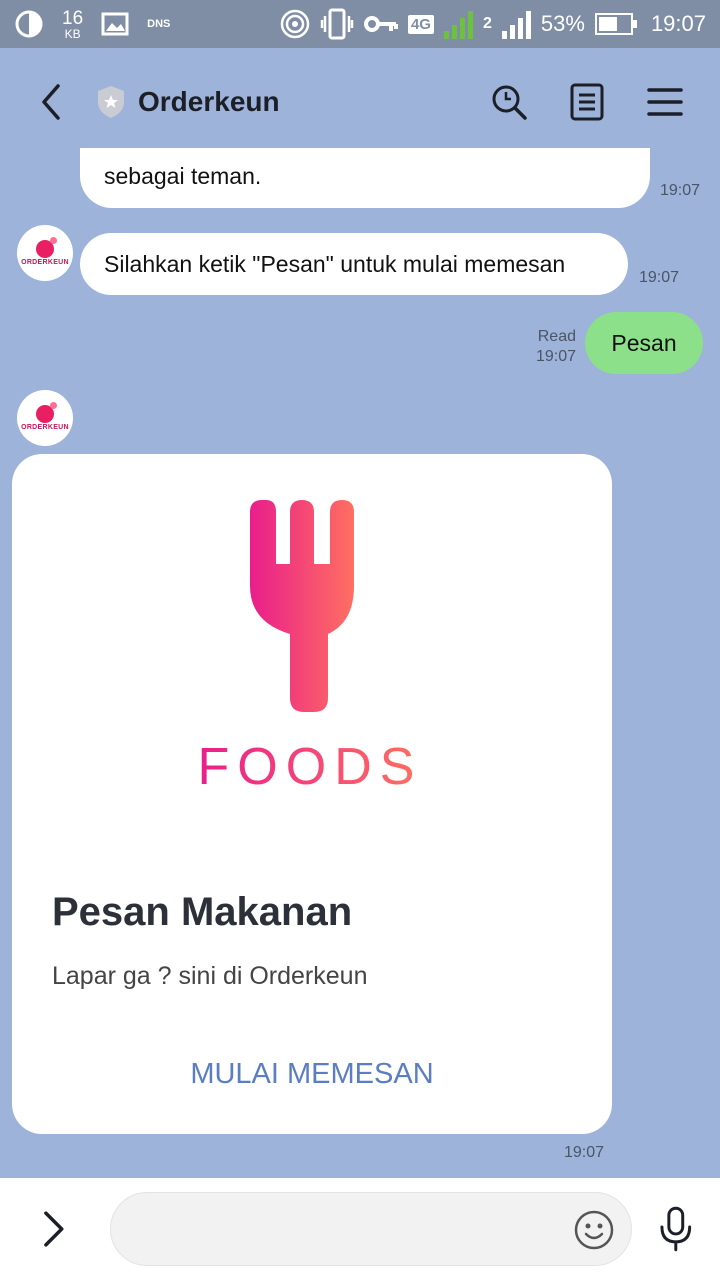 The image size is (720, 1280). What do you see at coordinates (159, 24) in the screenshot?
I see `dns-label: DNS` at bounding box center [159, 24].